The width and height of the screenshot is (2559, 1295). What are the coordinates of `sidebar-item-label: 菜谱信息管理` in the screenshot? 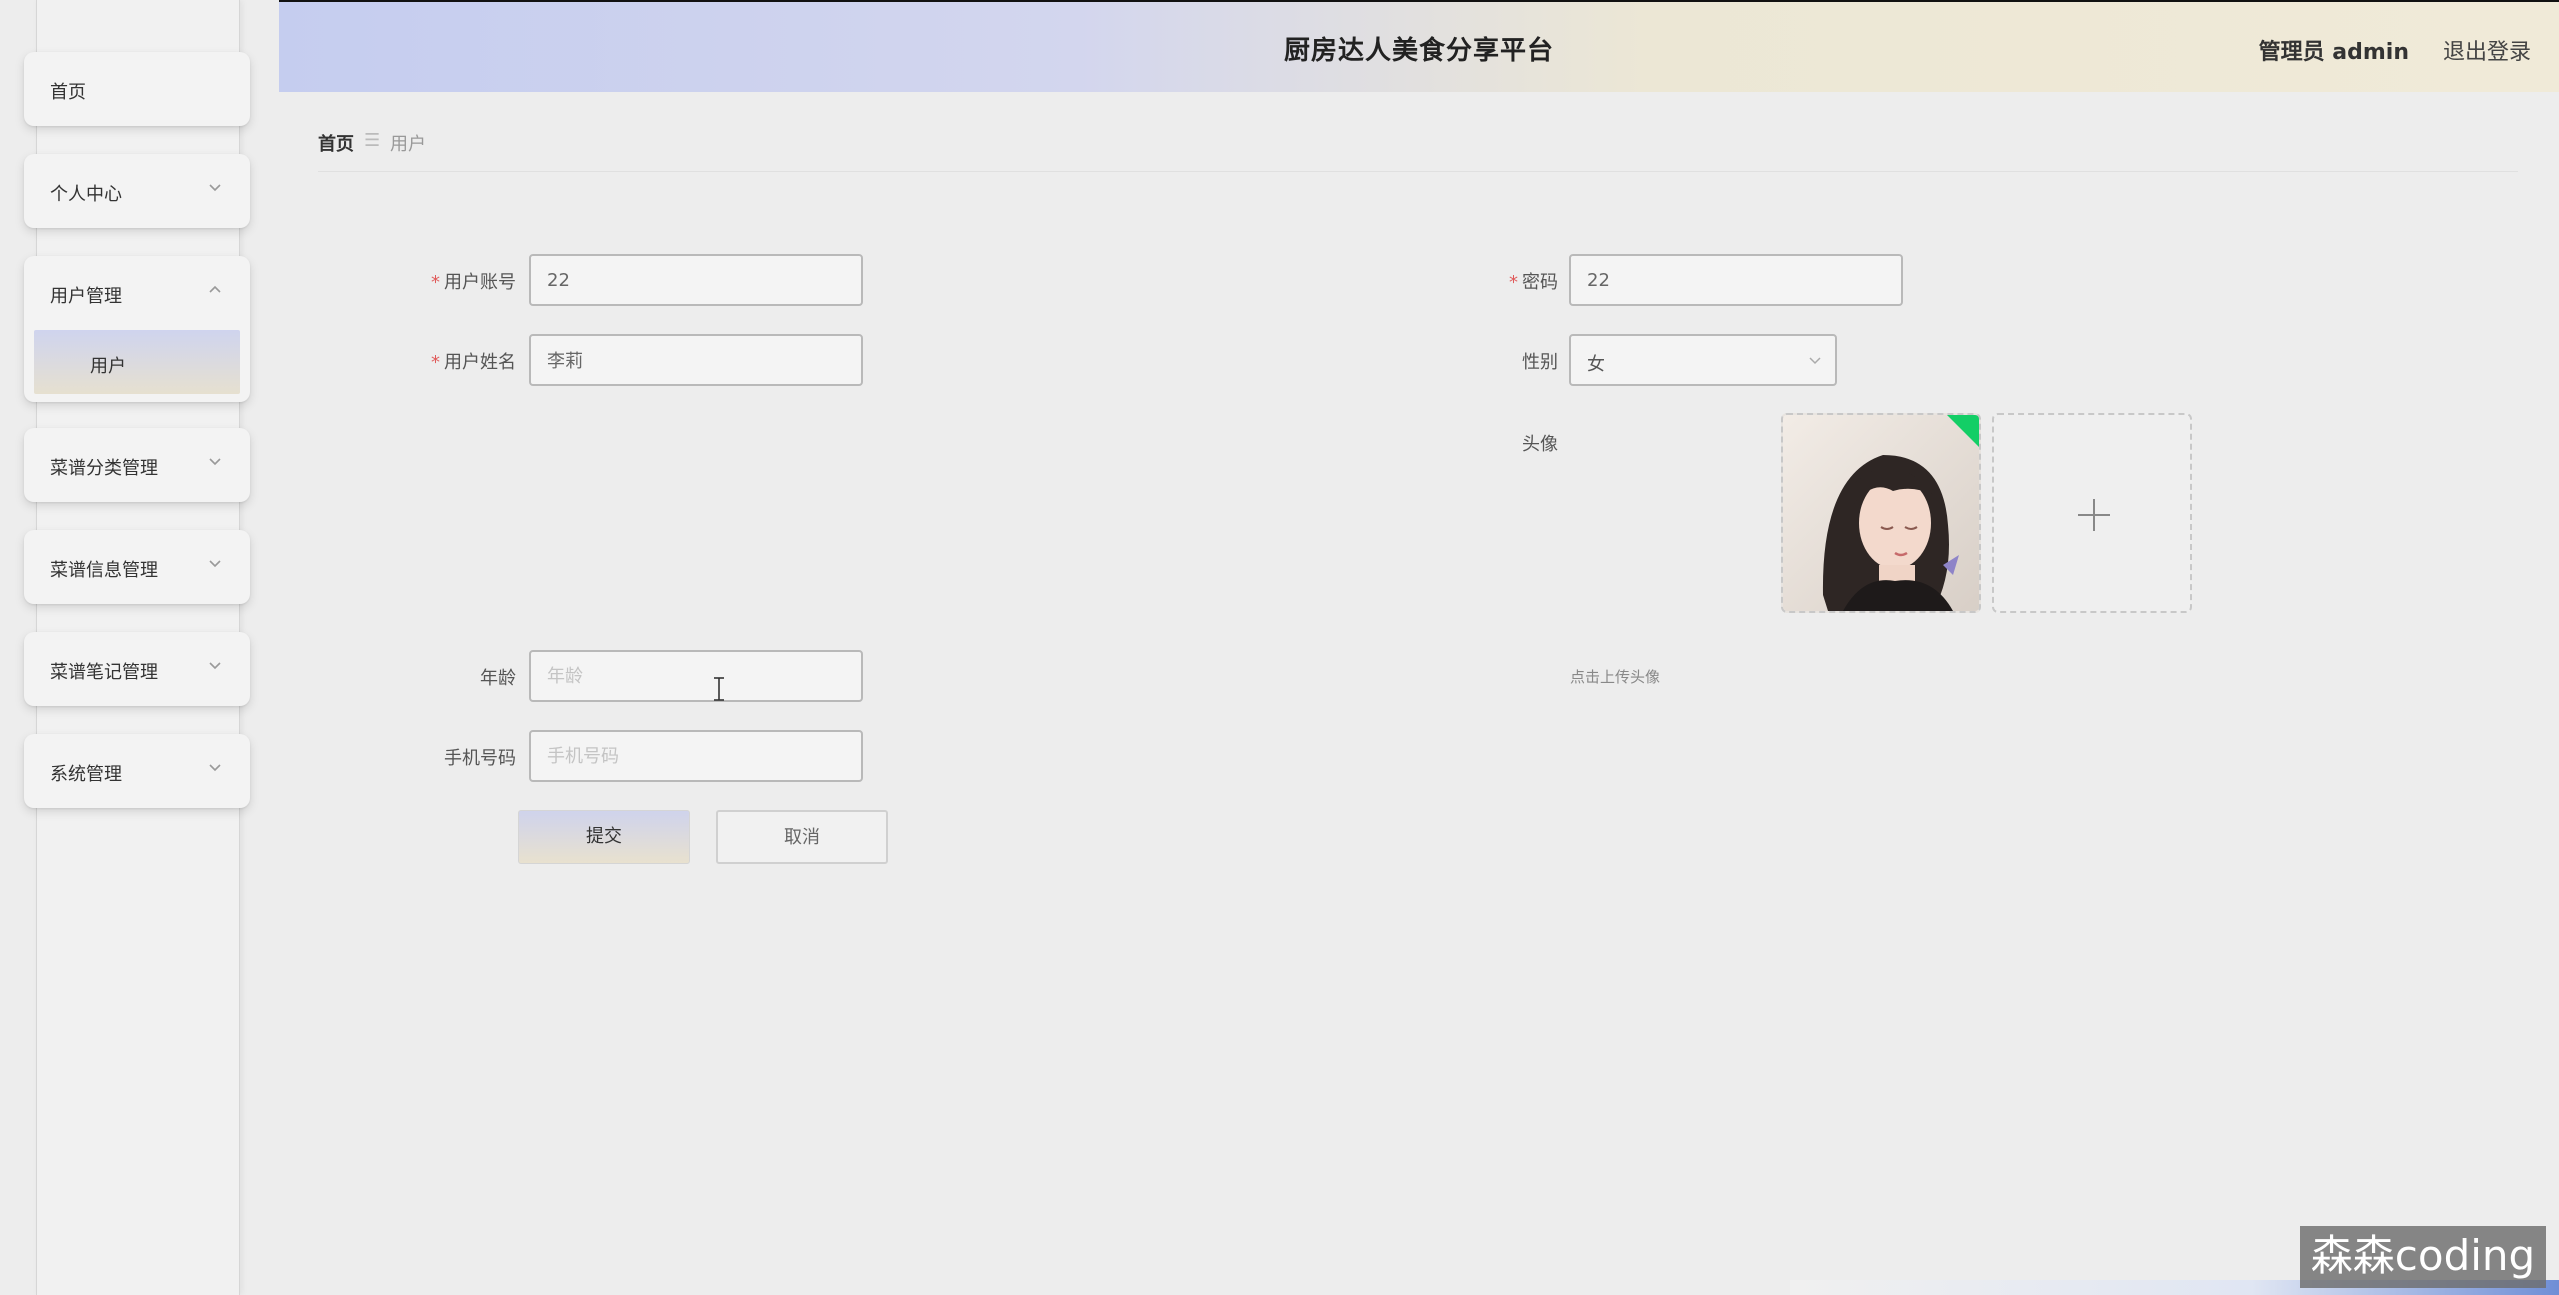 It's located at (104, 570).